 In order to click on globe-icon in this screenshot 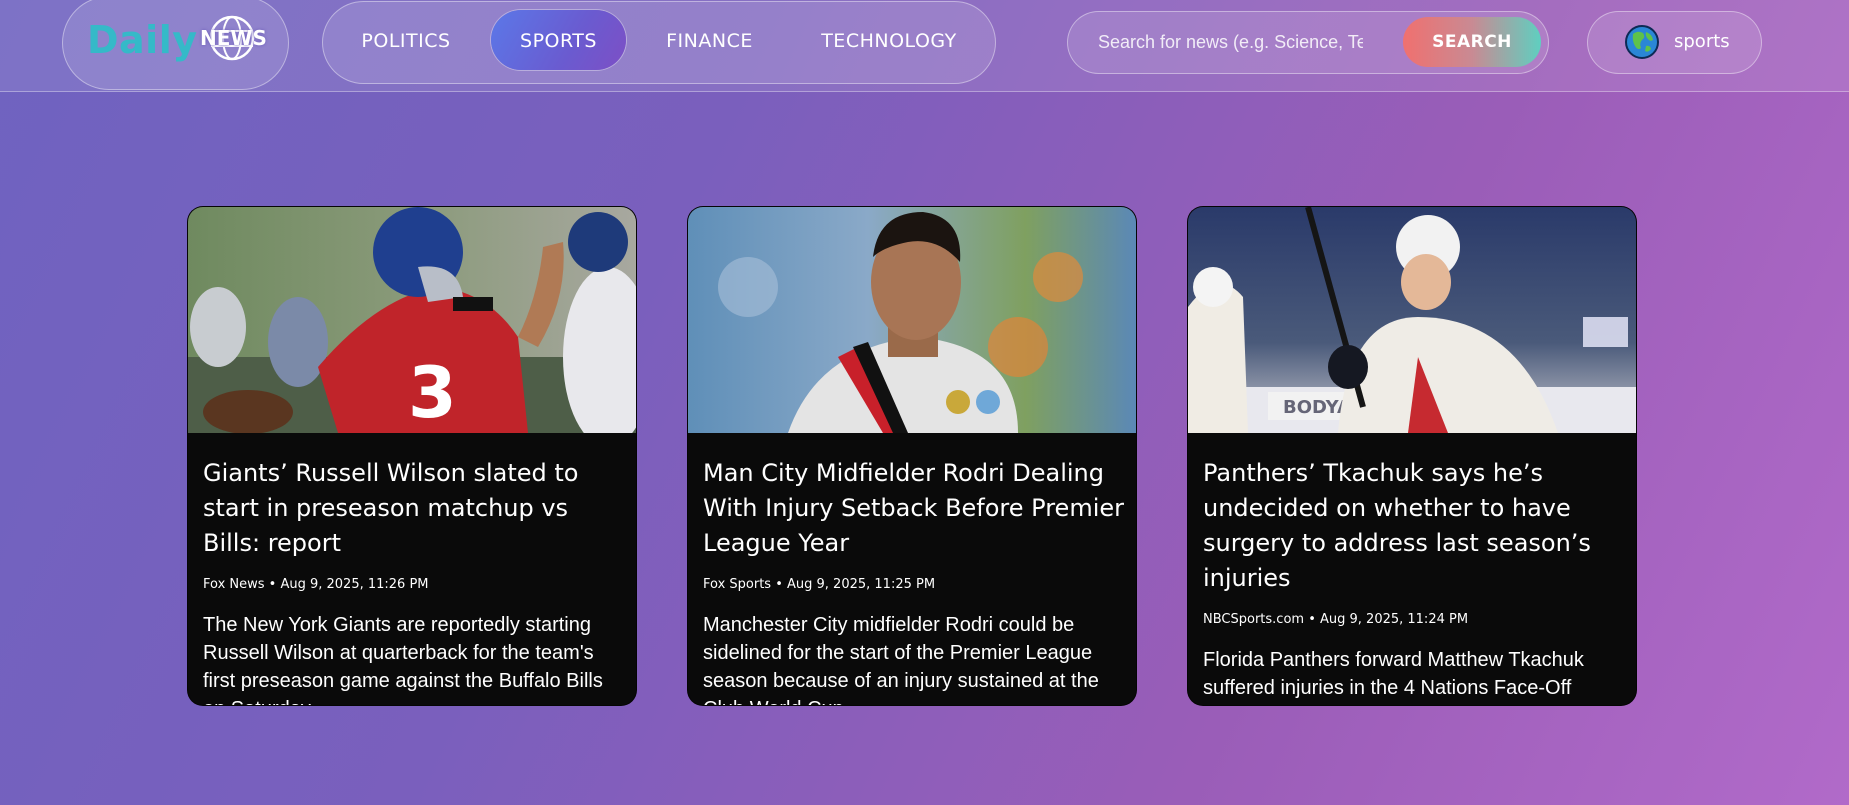, I will do `click(1642, 42)`.